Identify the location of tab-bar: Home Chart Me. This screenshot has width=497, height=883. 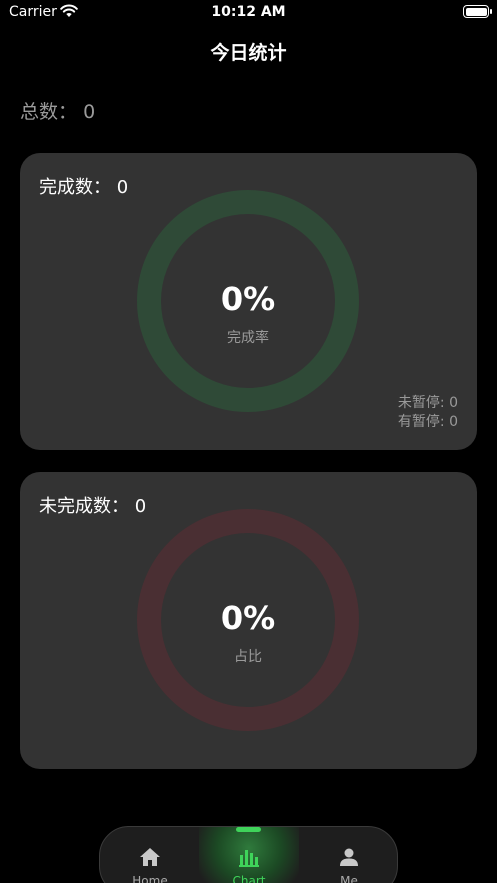
(248, 854).